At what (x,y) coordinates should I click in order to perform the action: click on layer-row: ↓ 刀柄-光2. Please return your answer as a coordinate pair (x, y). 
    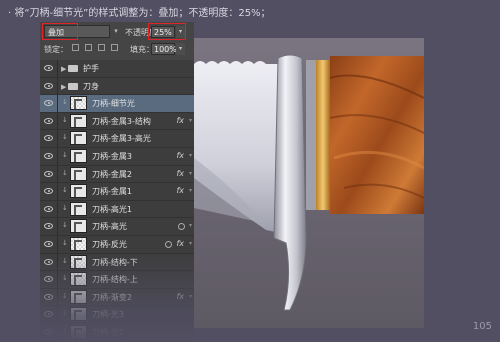
    Looking at the image, I should click on (117, 332).